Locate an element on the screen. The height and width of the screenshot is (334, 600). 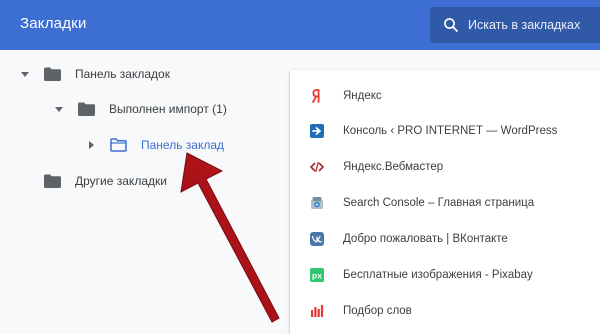
bookmark-row: Консоль ‹ PRO INTERNET — WordPress is located at coordinates (445, 131).